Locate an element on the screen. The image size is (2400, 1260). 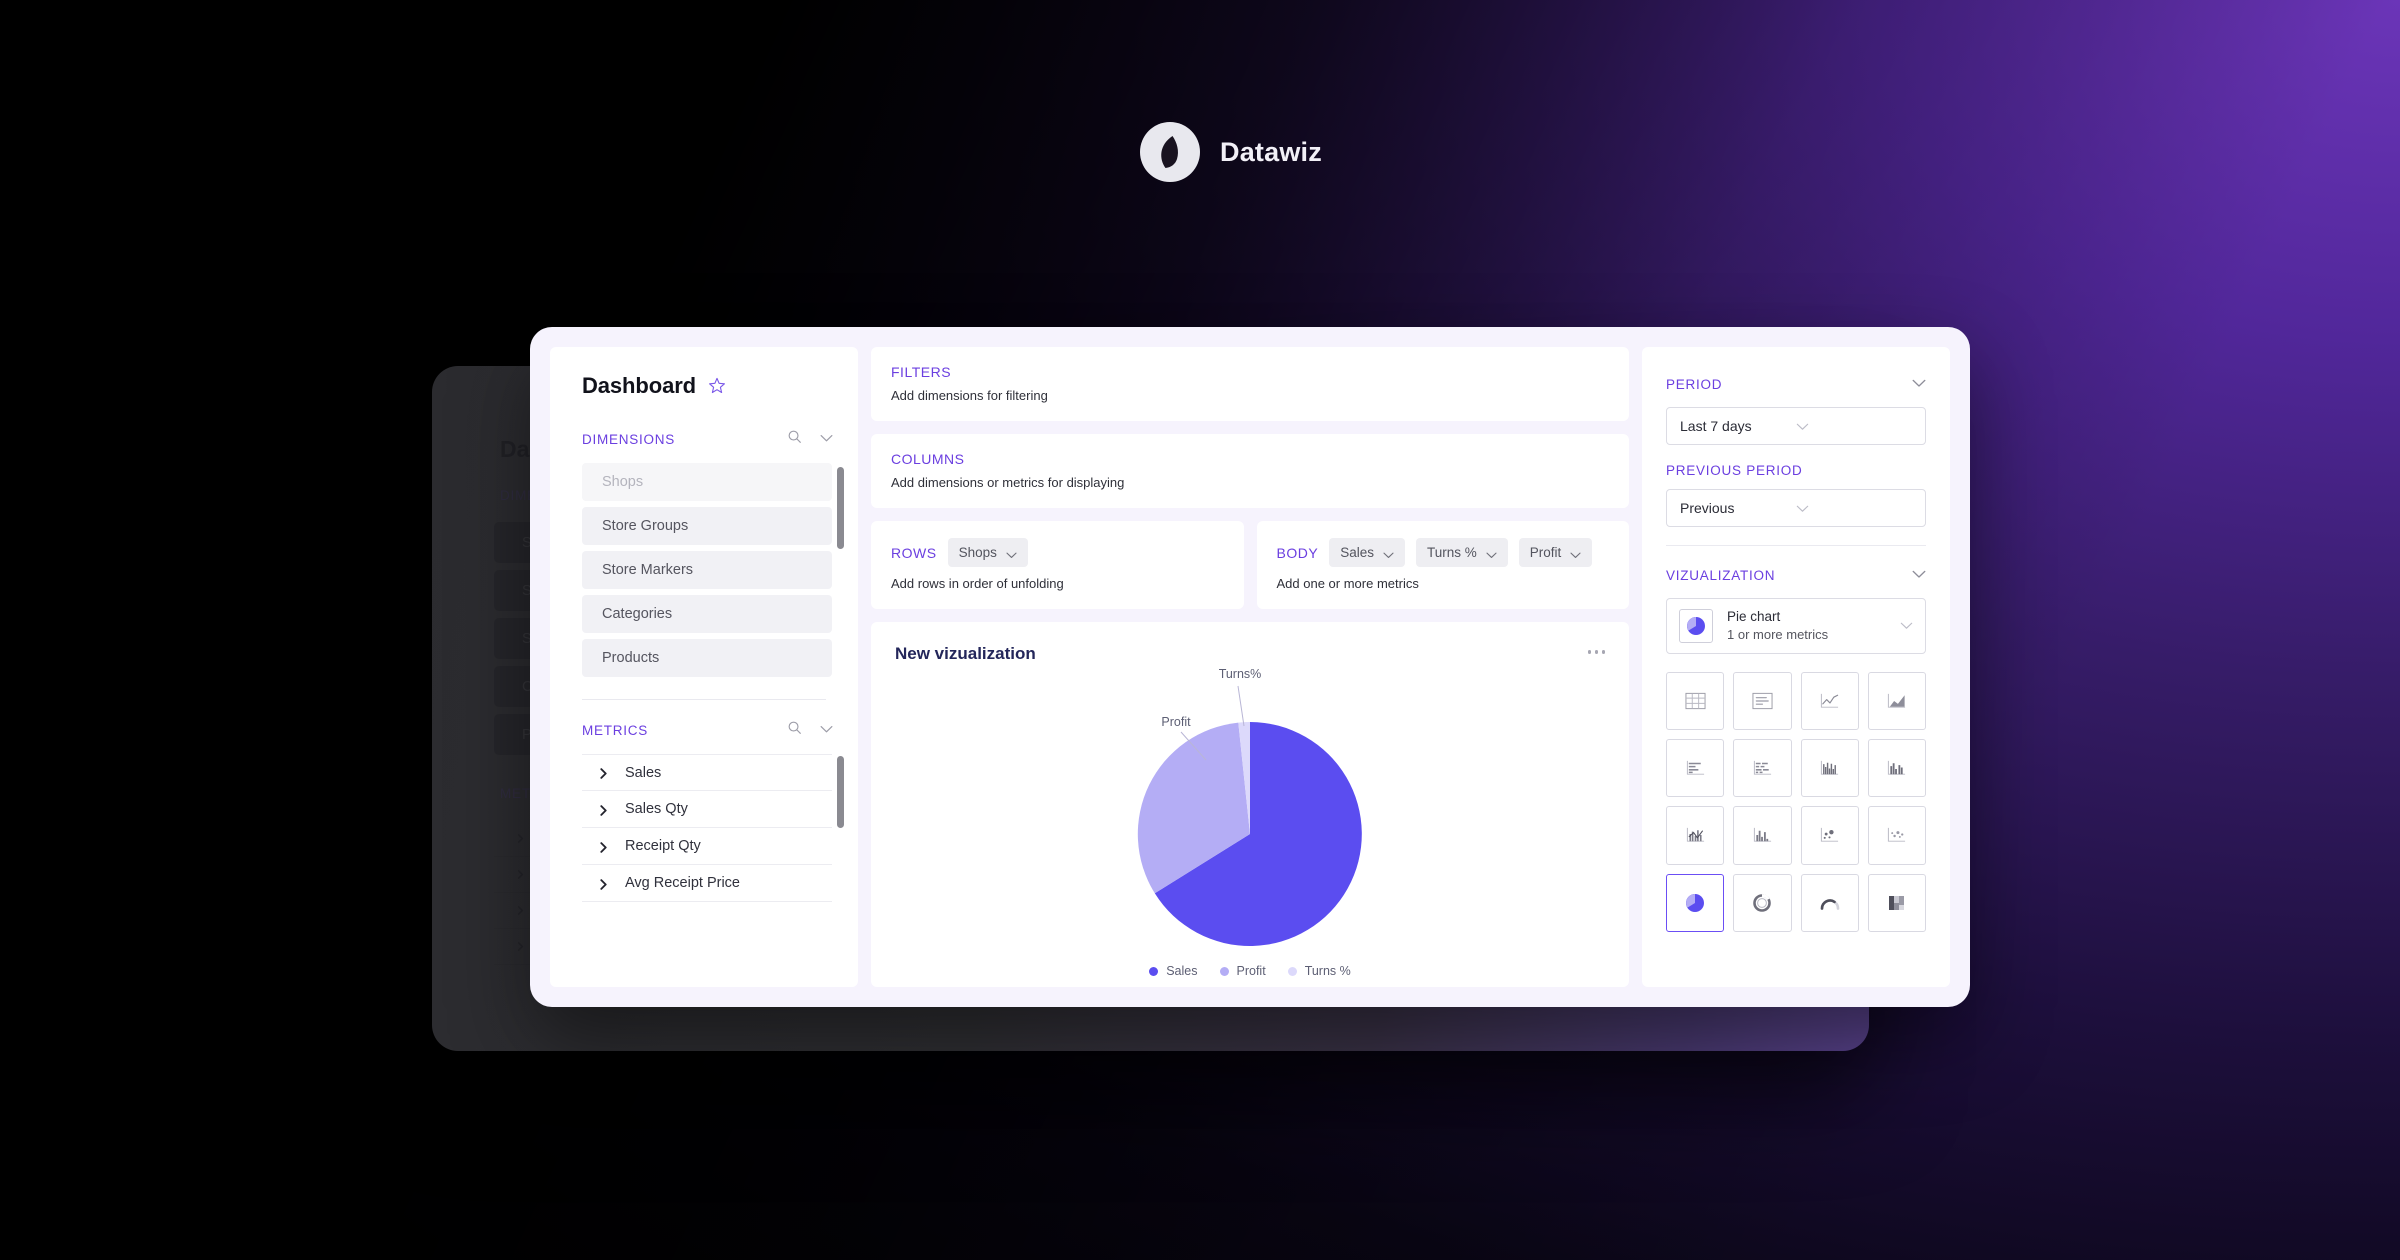
page-title: Dashboard is located at coordinates (639, 385).